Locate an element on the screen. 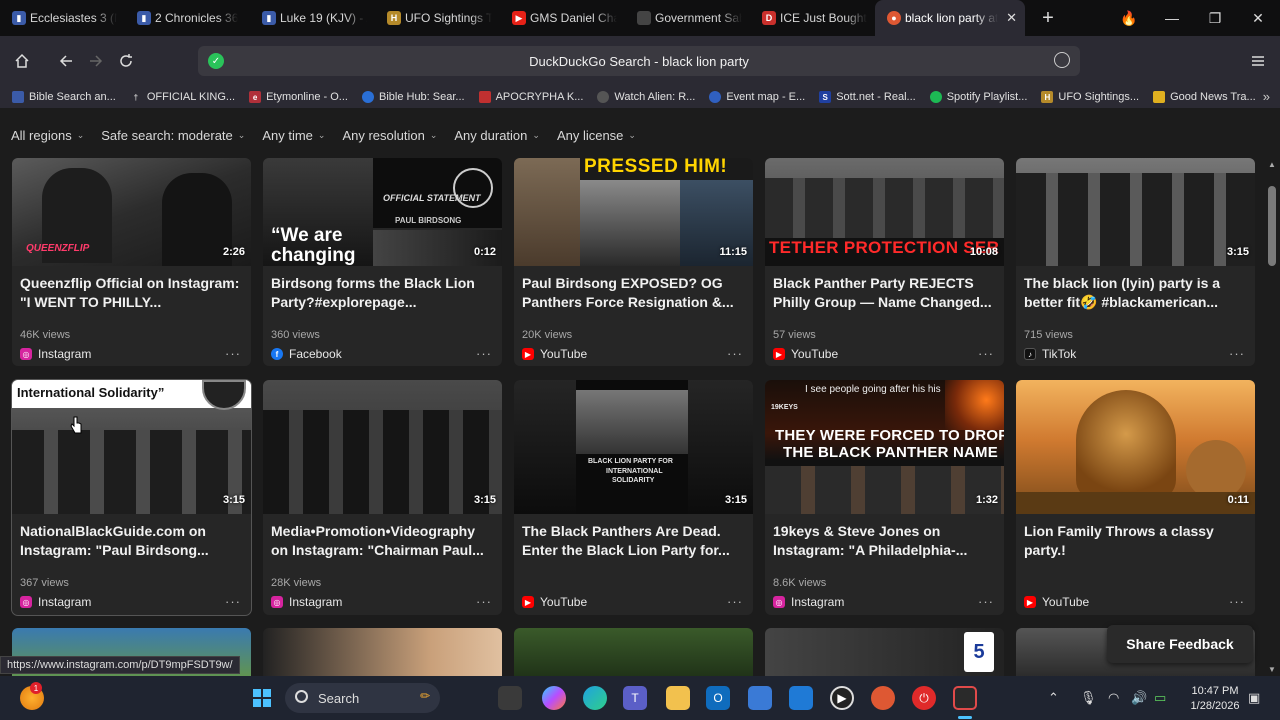  video-thumbnail: International Solidarity” 3:15 is located at coordinates (131, 447).